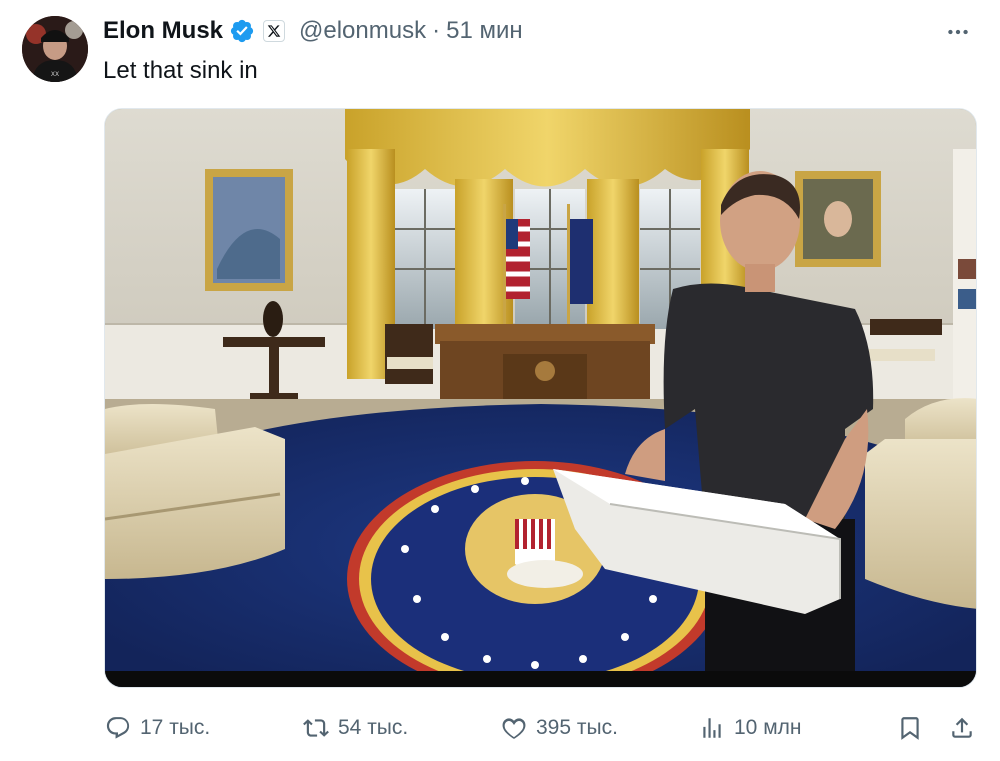  Describe the element at coordinates (175, 727) in the screenshot. I see `reply-count: 17 тыс.` at that location.